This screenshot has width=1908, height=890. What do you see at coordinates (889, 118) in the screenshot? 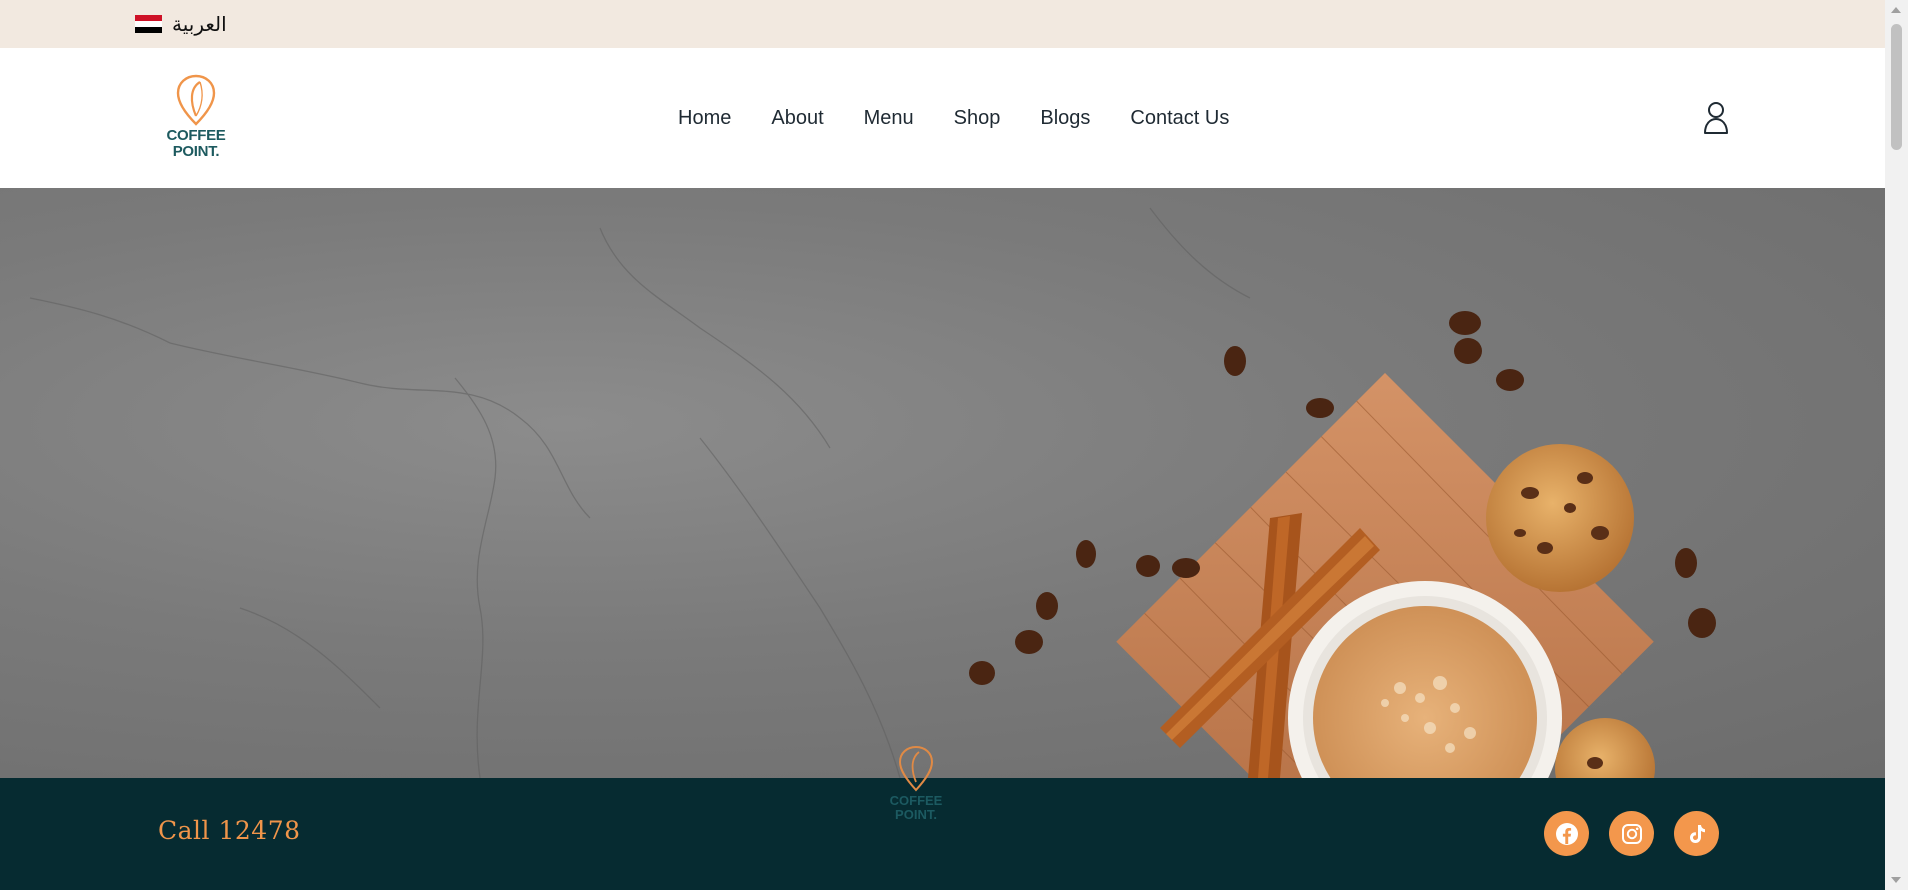
I see `nav-menu: Menu` at bounding box center [889, 118].